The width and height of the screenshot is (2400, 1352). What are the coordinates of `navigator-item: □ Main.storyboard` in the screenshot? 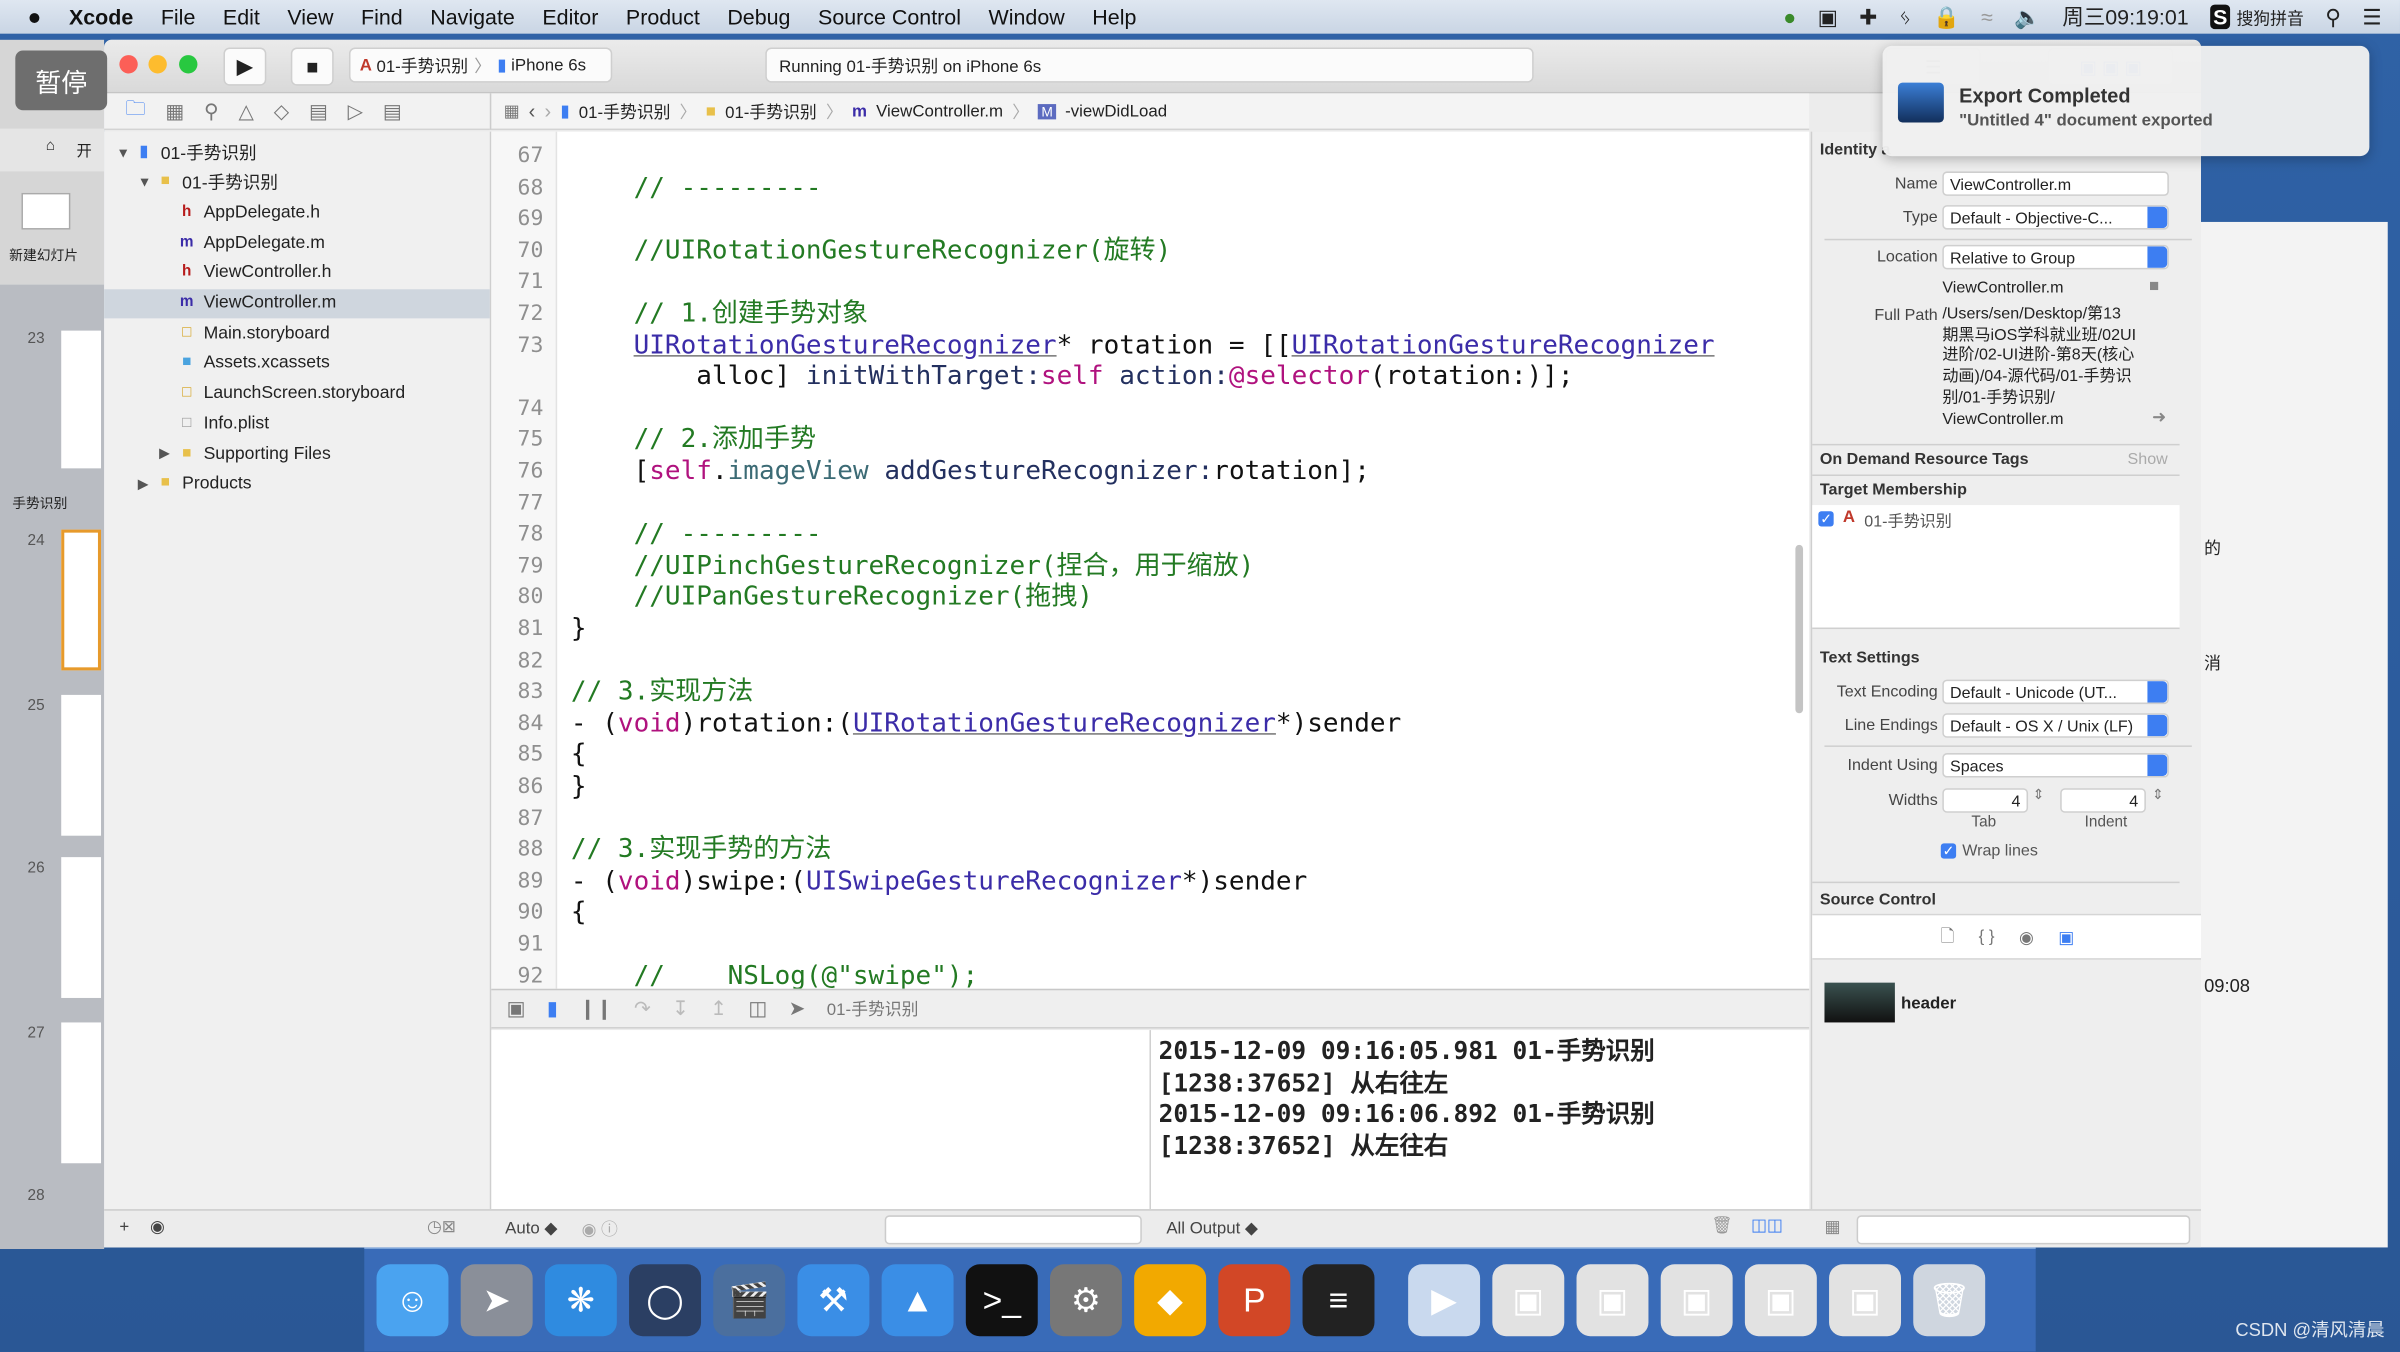 It's located at (297, 333).